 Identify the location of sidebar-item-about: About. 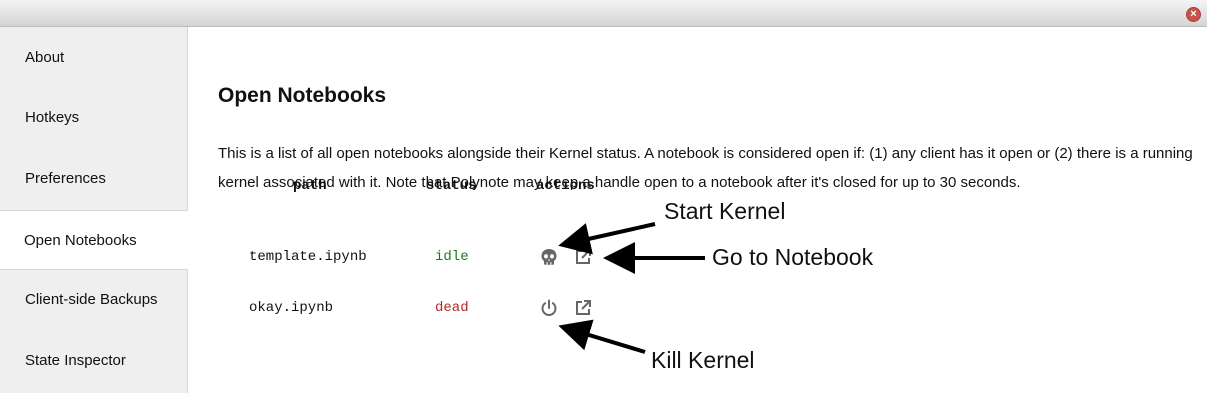
(93, 58).